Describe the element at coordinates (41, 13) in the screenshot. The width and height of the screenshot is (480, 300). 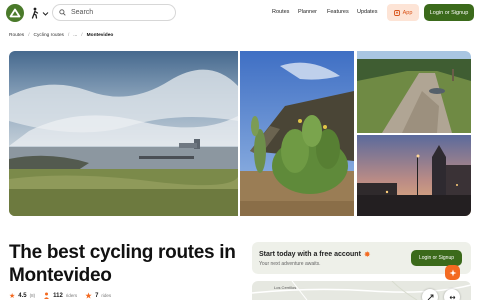
I see `sport-selector` at that location.